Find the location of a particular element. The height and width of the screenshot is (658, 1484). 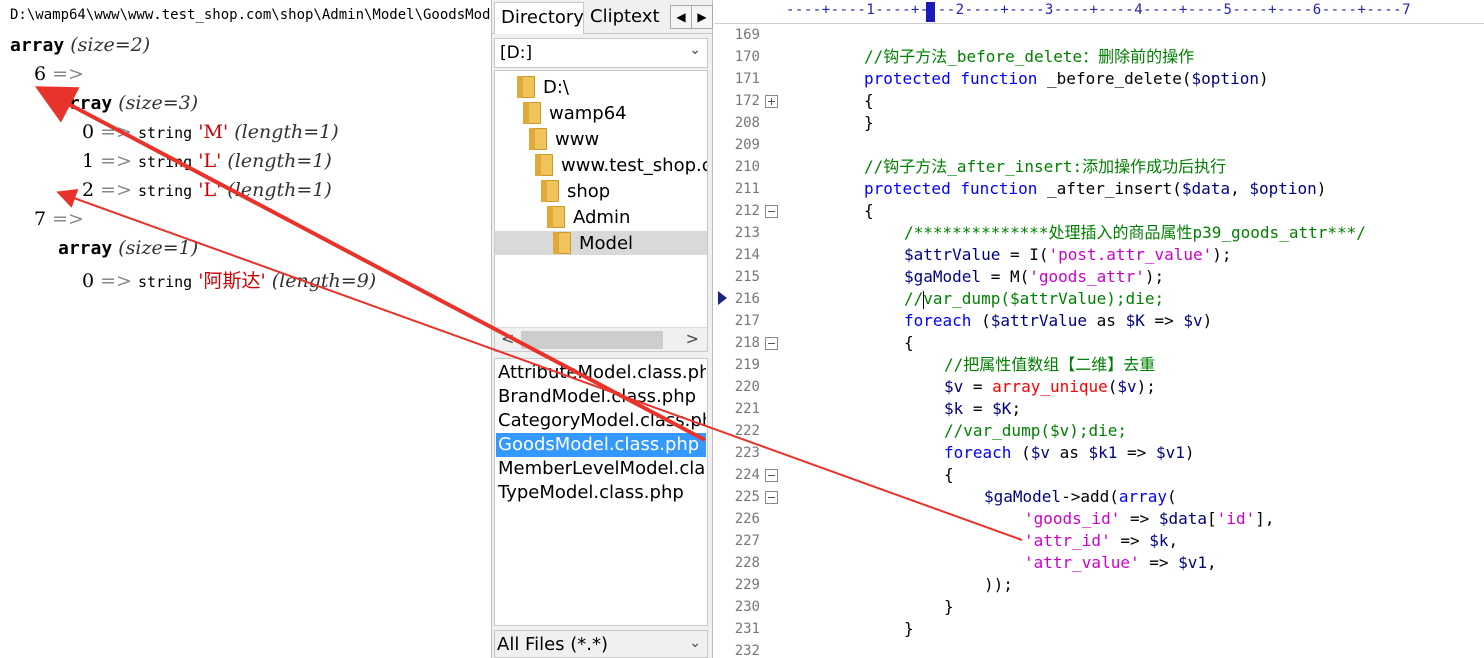

dump-line: 1 => string 'L' (length=1) is located at coordinates (207, 161).